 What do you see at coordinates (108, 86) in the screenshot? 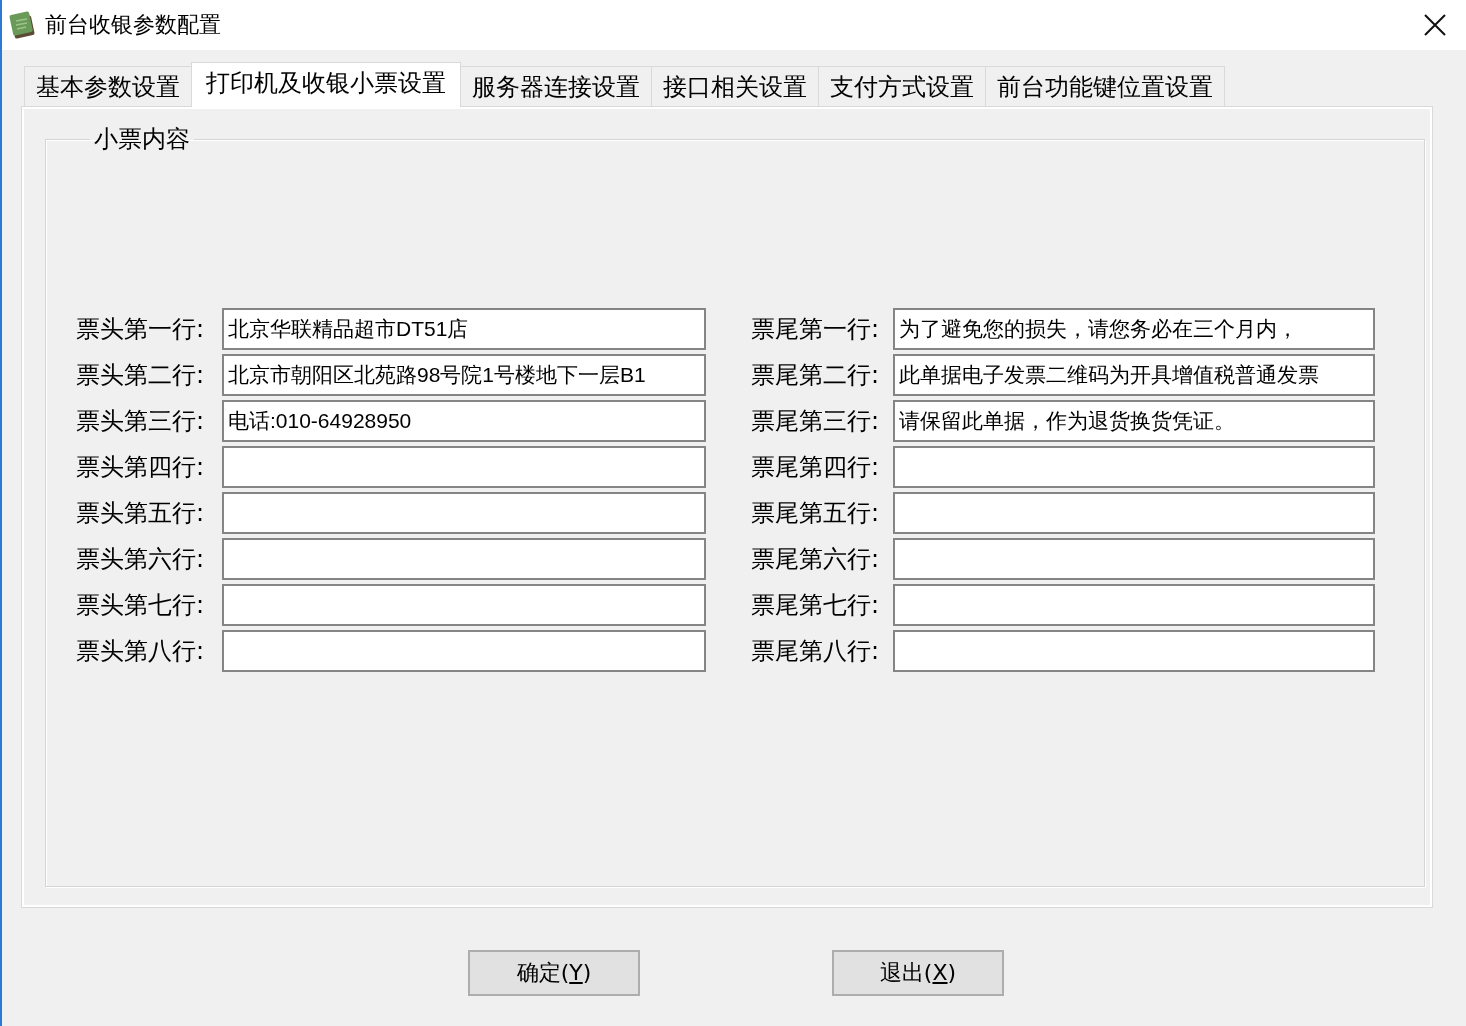
I see `tab: 基本参数设置` at bounding box center [108, 86].